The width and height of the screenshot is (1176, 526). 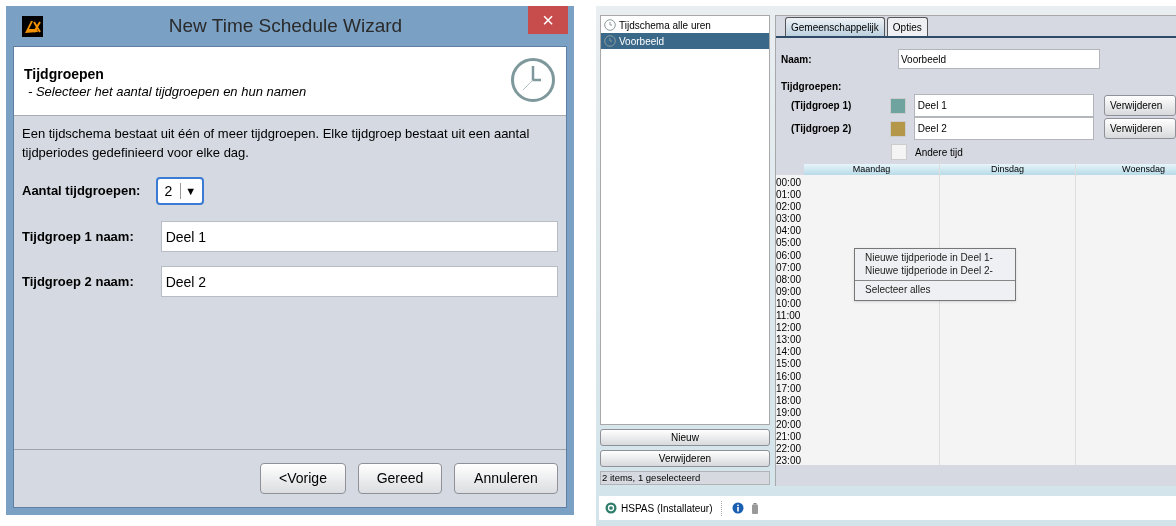 I want to click on section-label: Tijdgroepen:, so click(x=811, y=87).